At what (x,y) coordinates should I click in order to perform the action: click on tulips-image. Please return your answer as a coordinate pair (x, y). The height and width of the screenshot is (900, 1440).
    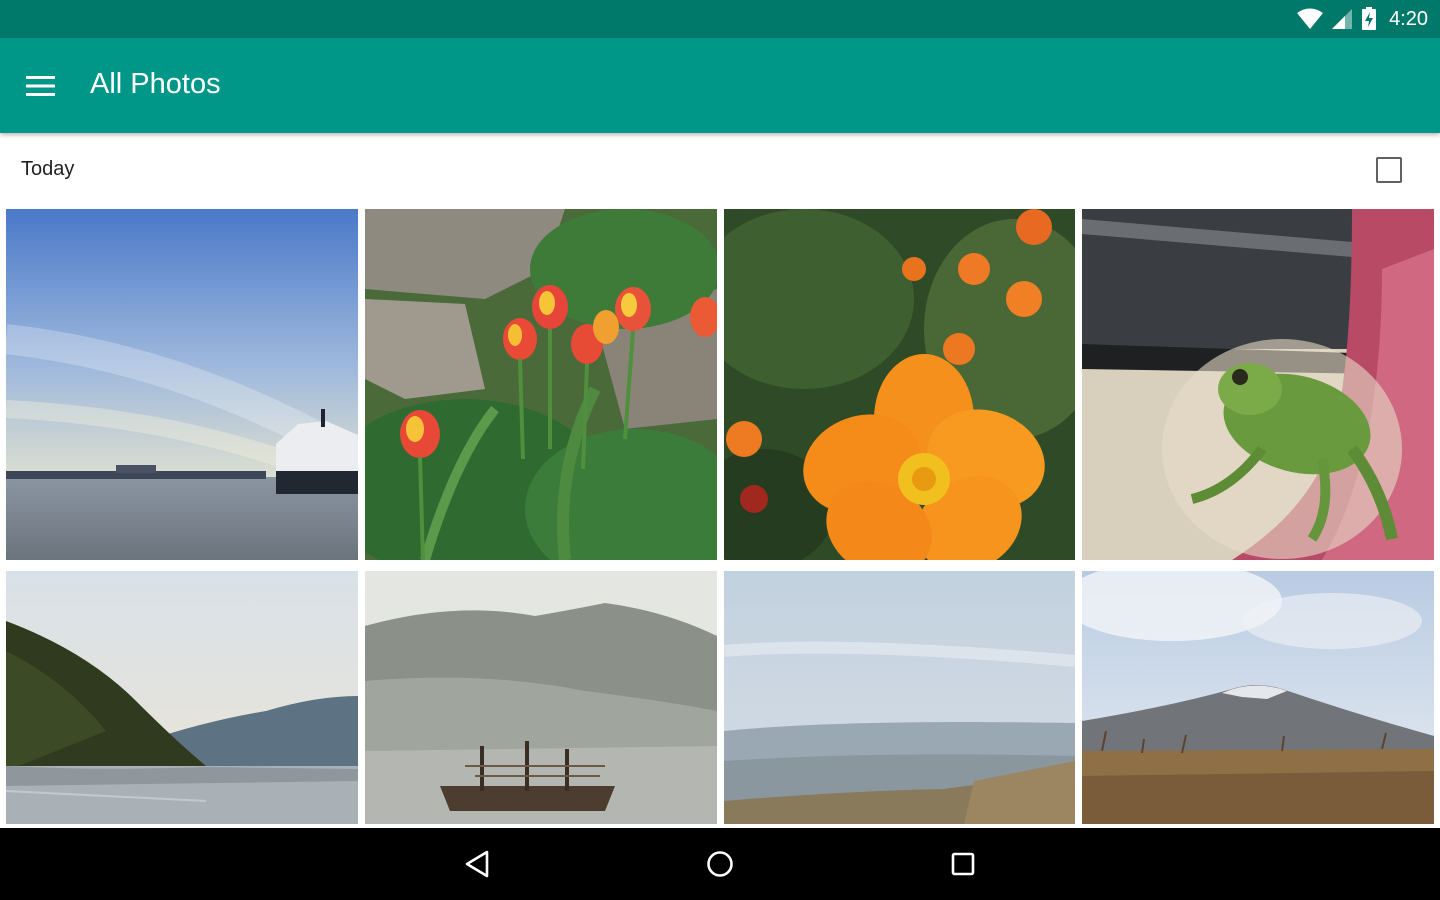
    Looking at the image, I should click on (541, 384).